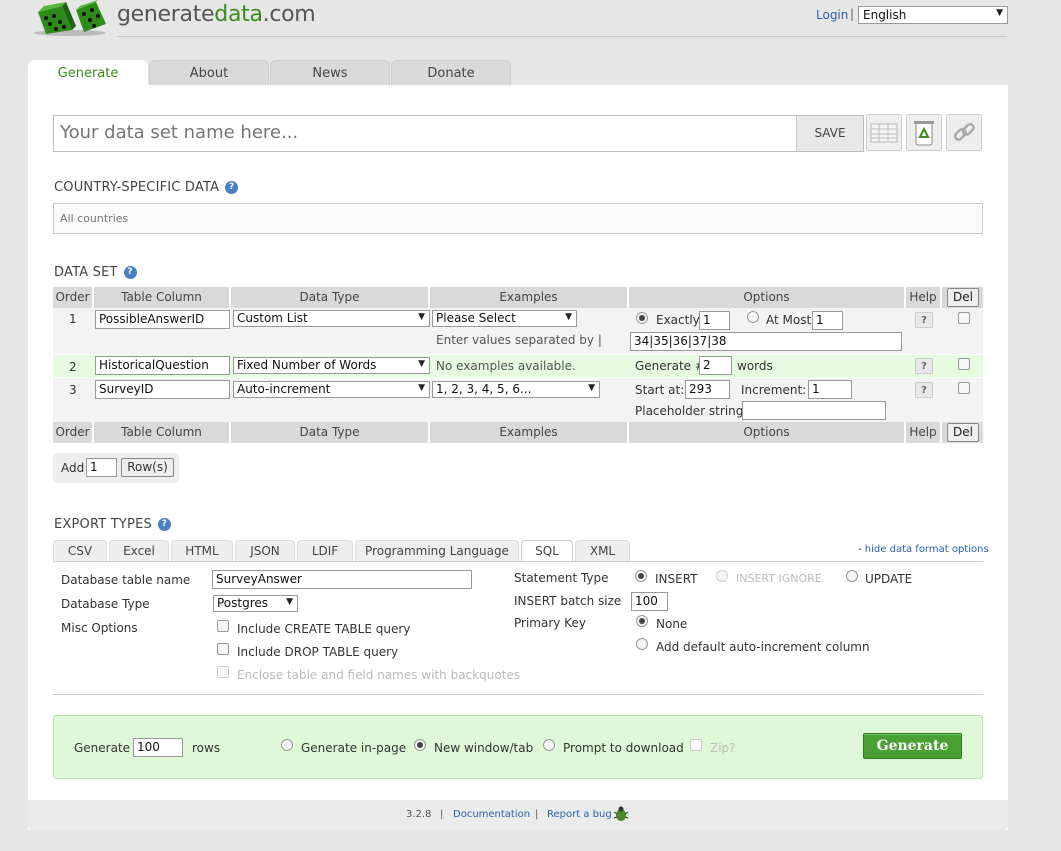 This screenshot has height=851, width=1061. Describe the element at coordinates (933, 15) in the screenshot. I see `language-select: English ▼` at that location.